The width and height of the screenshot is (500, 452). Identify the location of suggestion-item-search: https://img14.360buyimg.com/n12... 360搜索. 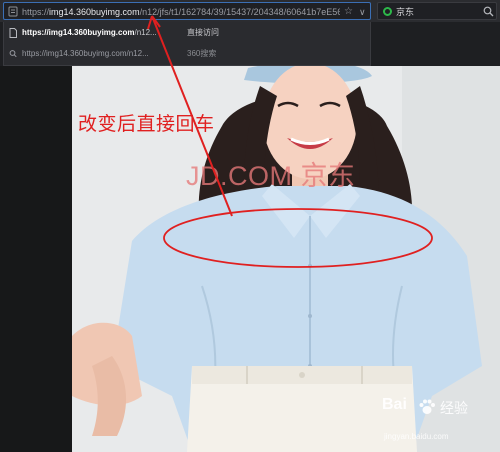
(187, 54).